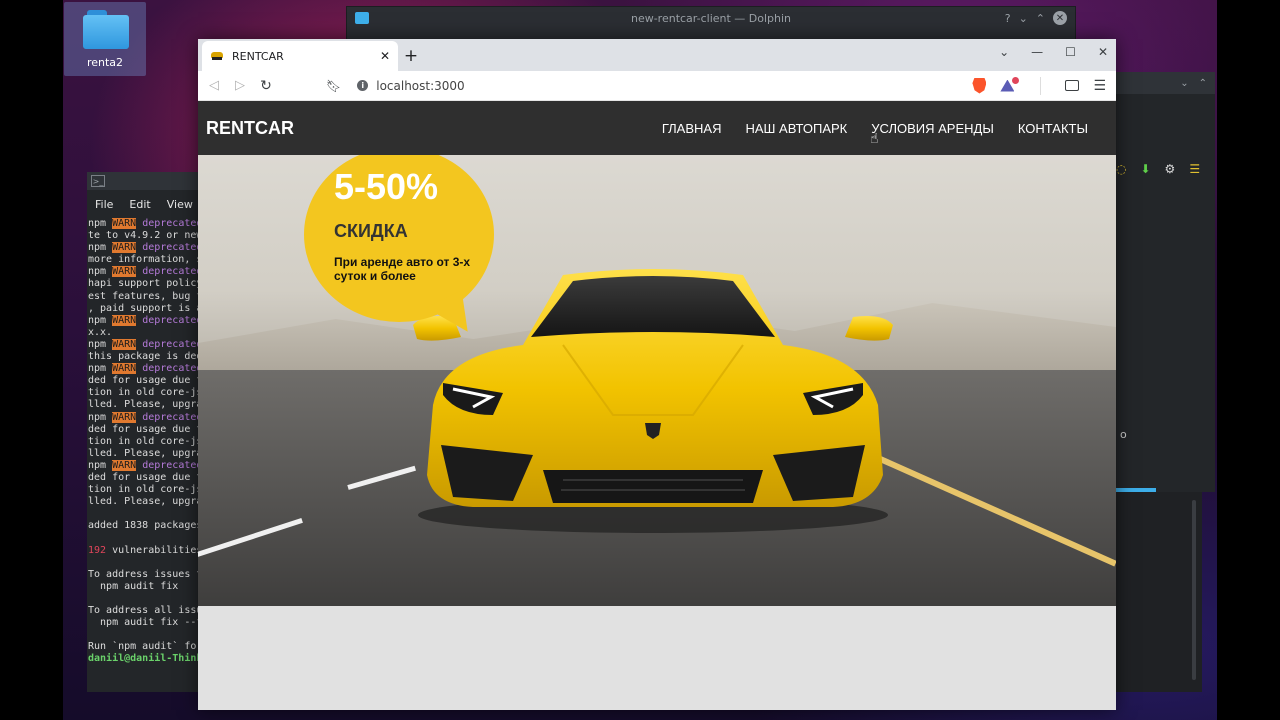 The height and width of the screenshot is (720, 1280). Describe the element at coordinates (147, 611) in the screenshot. I see `terminal-line: To address all issue` at that location.